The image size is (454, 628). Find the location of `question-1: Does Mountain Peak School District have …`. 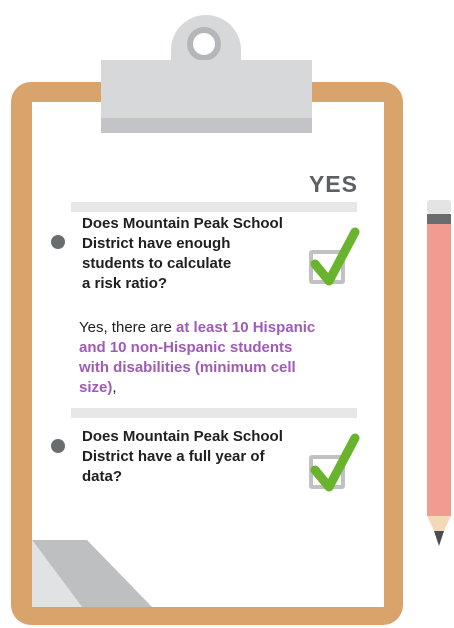

question-1: Does Mountain Peak School District have … is located at coordinates (197, 254).